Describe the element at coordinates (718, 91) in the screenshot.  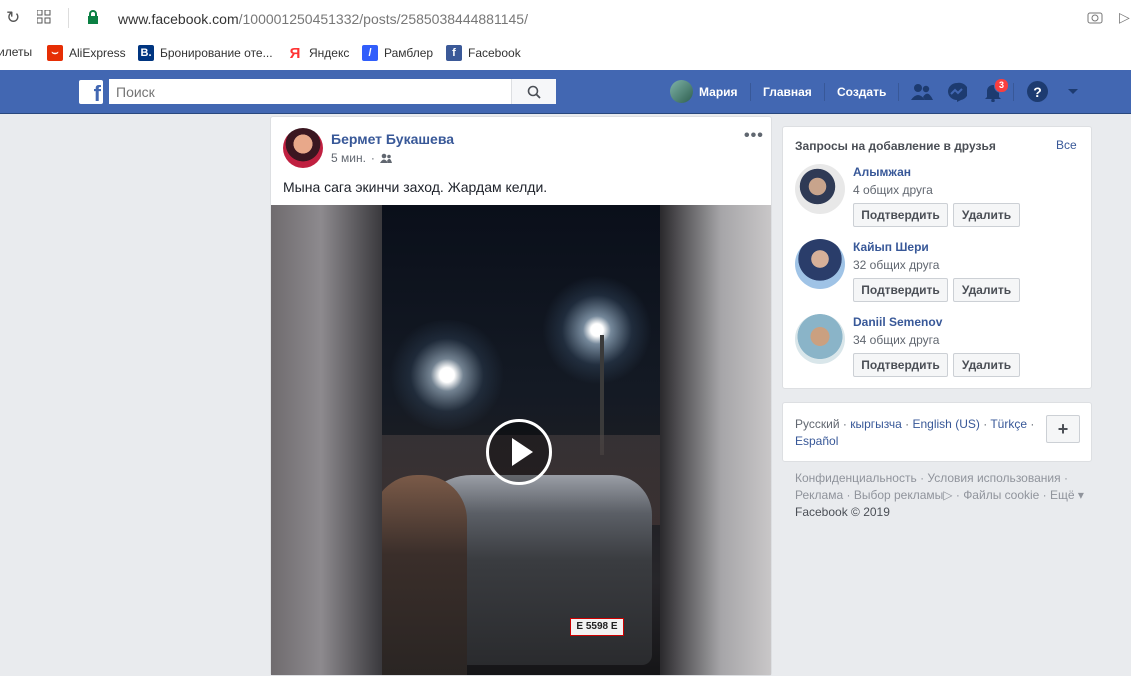
I see `user-name: Мария` at that location.